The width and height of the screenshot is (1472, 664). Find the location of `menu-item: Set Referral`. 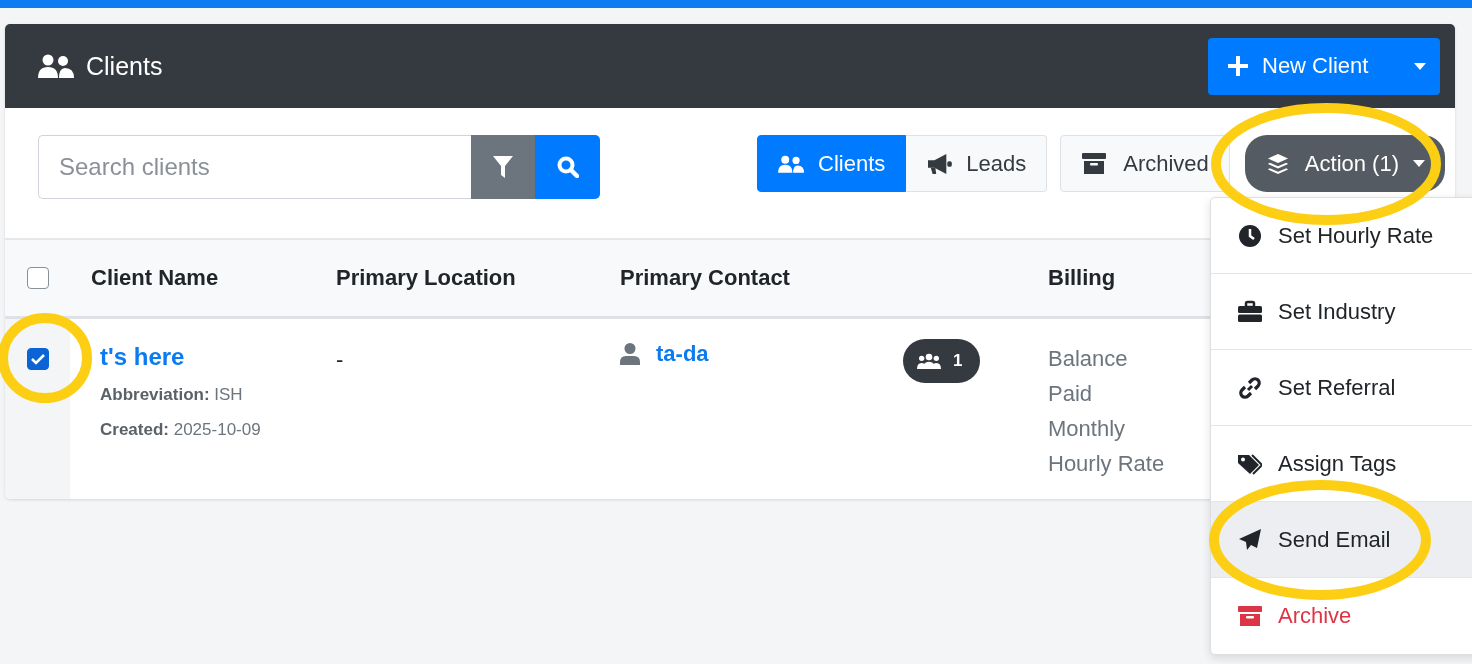

menu-item: Set Referral is located at coordinates (1341, 388).